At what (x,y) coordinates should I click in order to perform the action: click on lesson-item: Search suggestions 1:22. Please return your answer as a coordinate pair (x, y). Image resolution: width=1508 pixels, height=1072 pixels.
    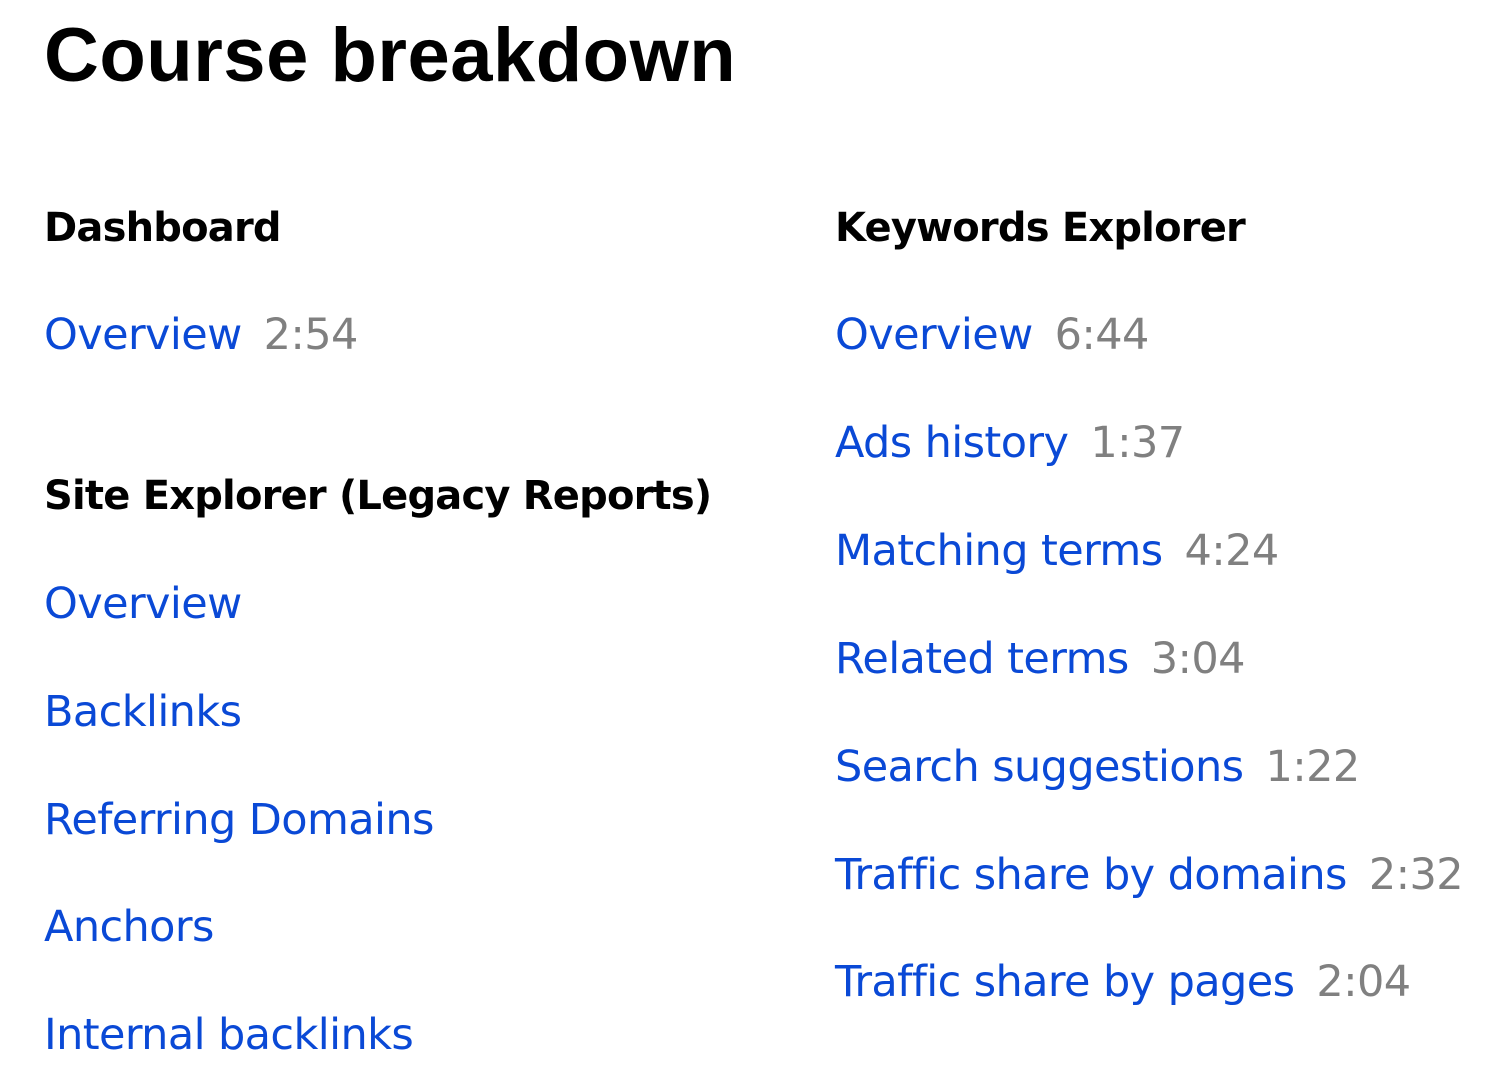
    Looking at the image, I should click on (1097, 767).